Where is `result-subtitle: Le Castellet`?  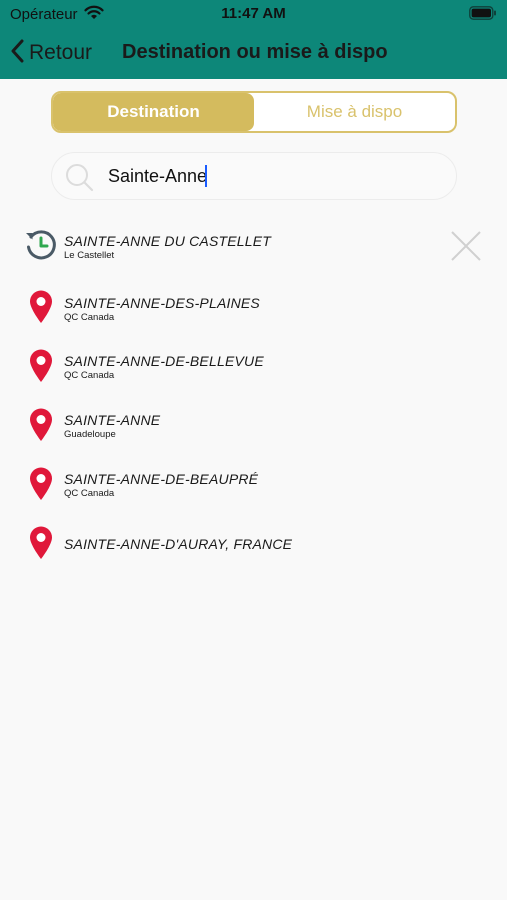
result-subtitle: Le Castellet is located at coordinates (89, 255).